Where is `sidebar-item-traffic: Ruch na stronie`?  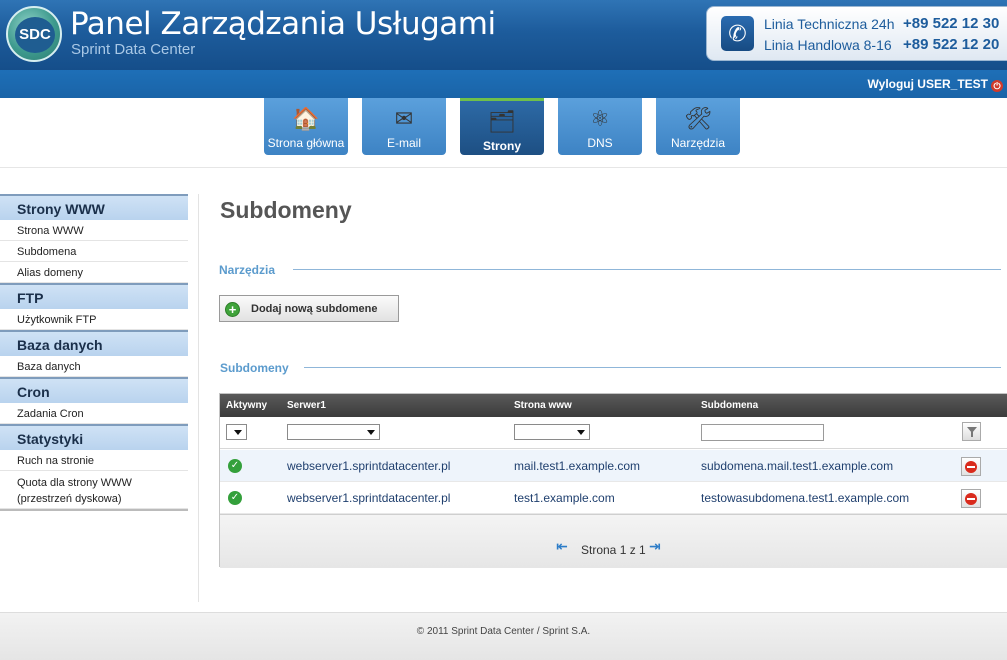
sidebar-item-traffic: Ruch na stronie is located at coordinates (94, 460).